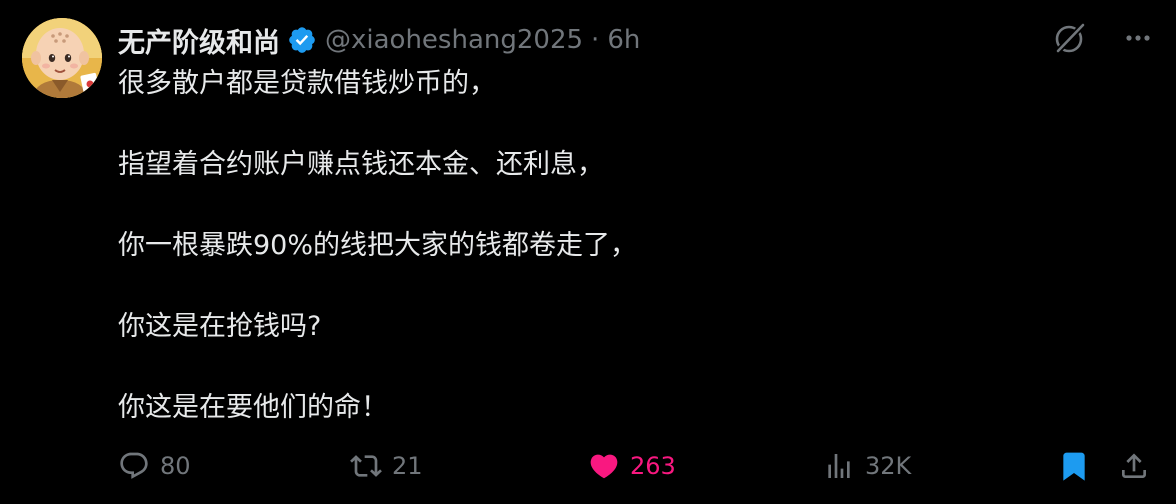 The image size is (1176, 504). What do you see at coordinates (361, 164) in the screenshot?
I see `tweet-paragraph-2: 指望着合约账户赚点钱还本金、还利息，` at bounding box center [361, 164].